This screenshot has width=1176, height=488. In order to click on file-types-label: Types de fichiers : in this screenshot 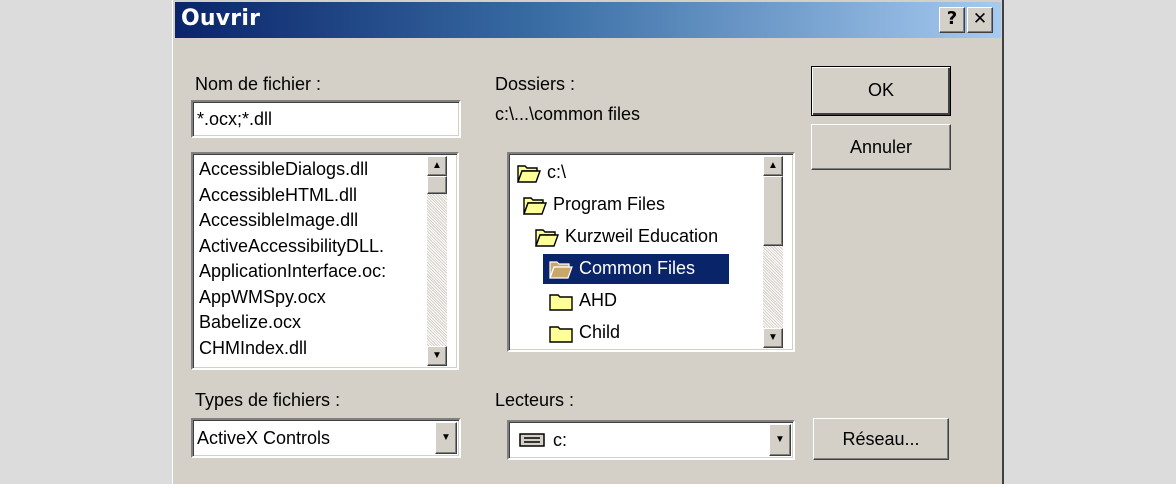, I will do `click(268, 400)`.